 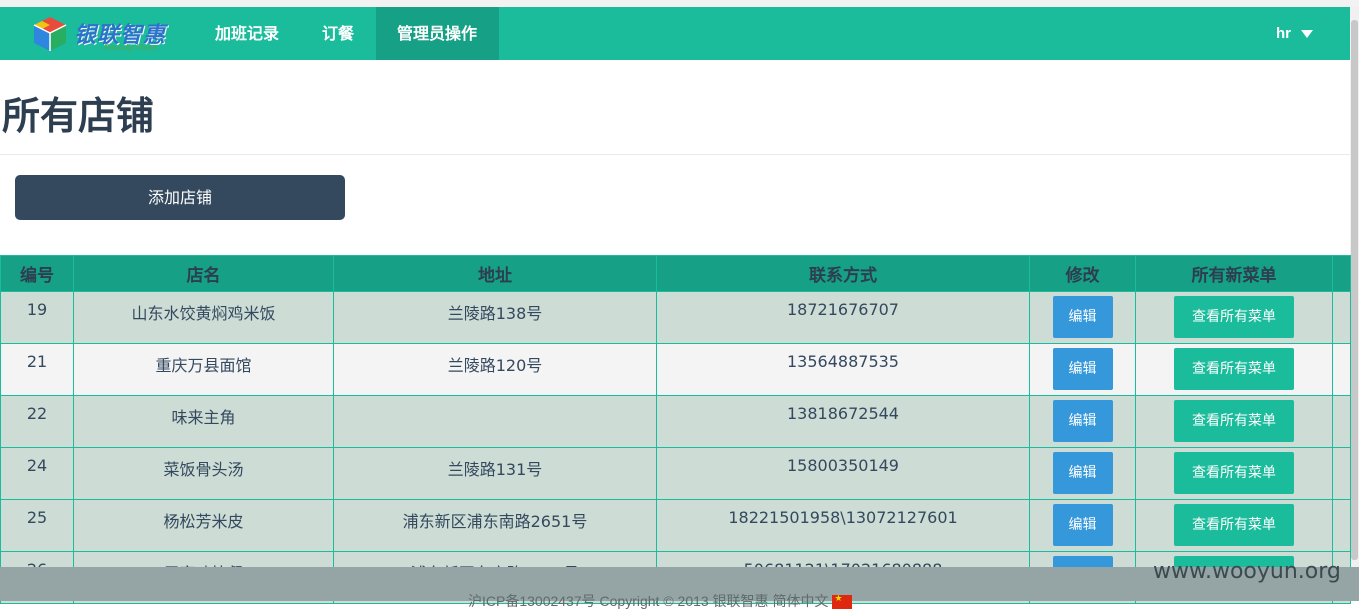 I want to click on header-extra, so click(x=1341, y=273).